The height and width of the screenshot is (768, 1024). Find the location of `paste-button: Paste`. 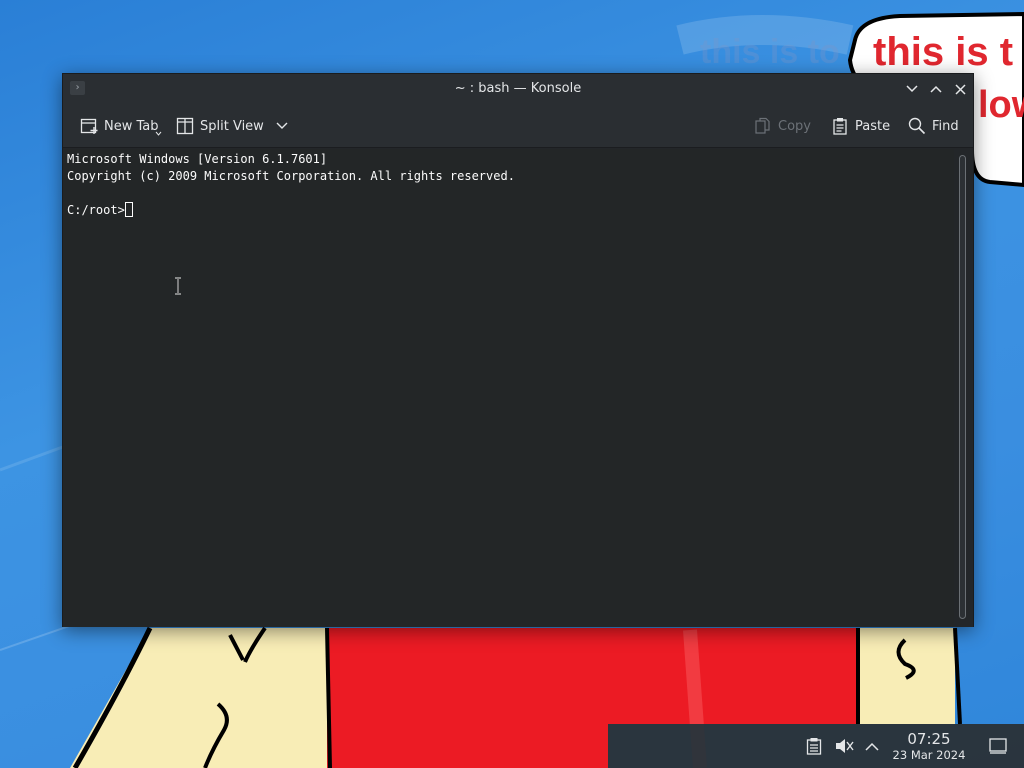

paste-button: Paste is located at coordinates (860, 126).